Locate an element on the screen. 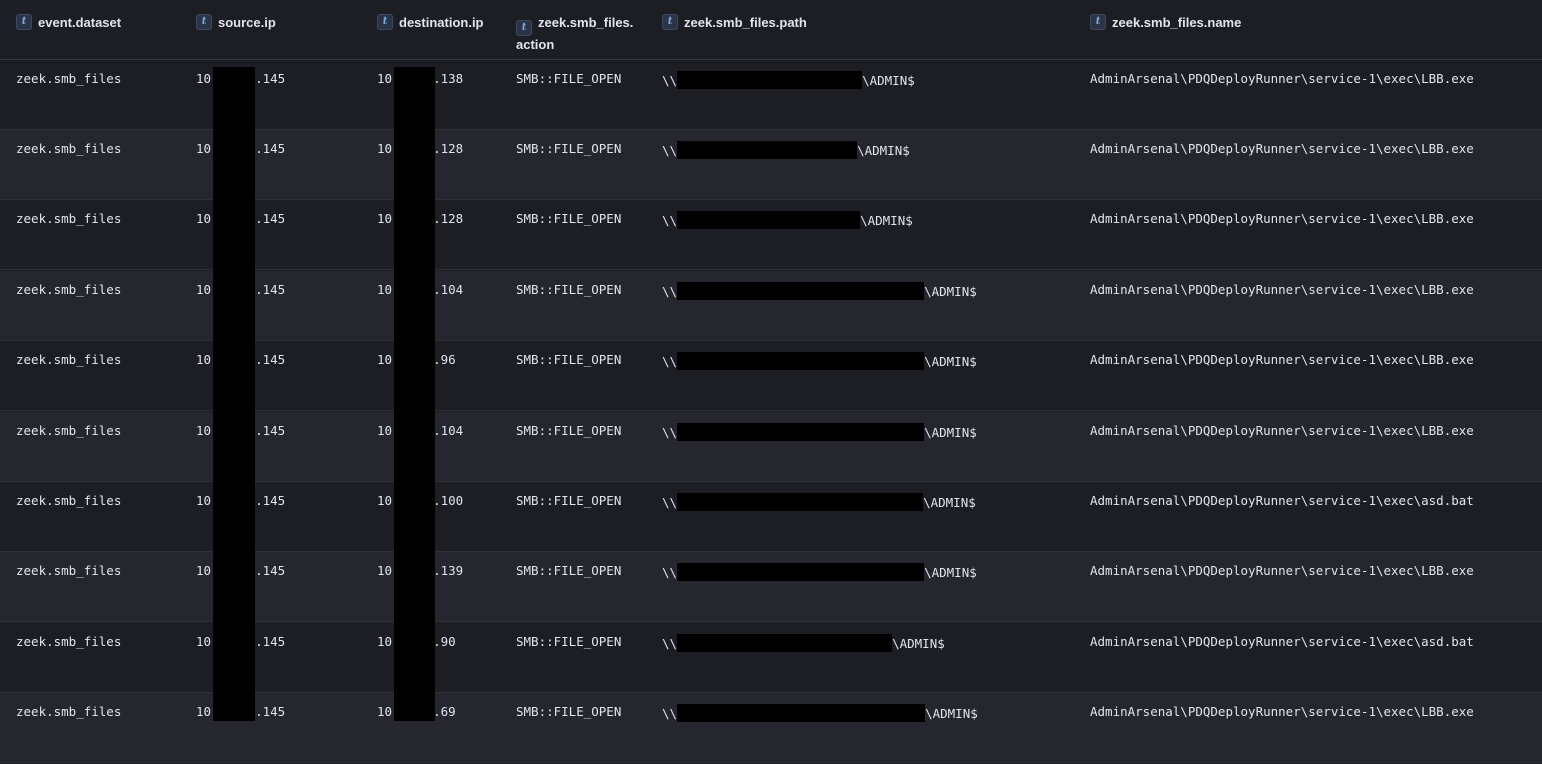 This screenshot has height=764, width=1542. column-header-destination-ip: t destination.ip is located at coordinates (430, 22).